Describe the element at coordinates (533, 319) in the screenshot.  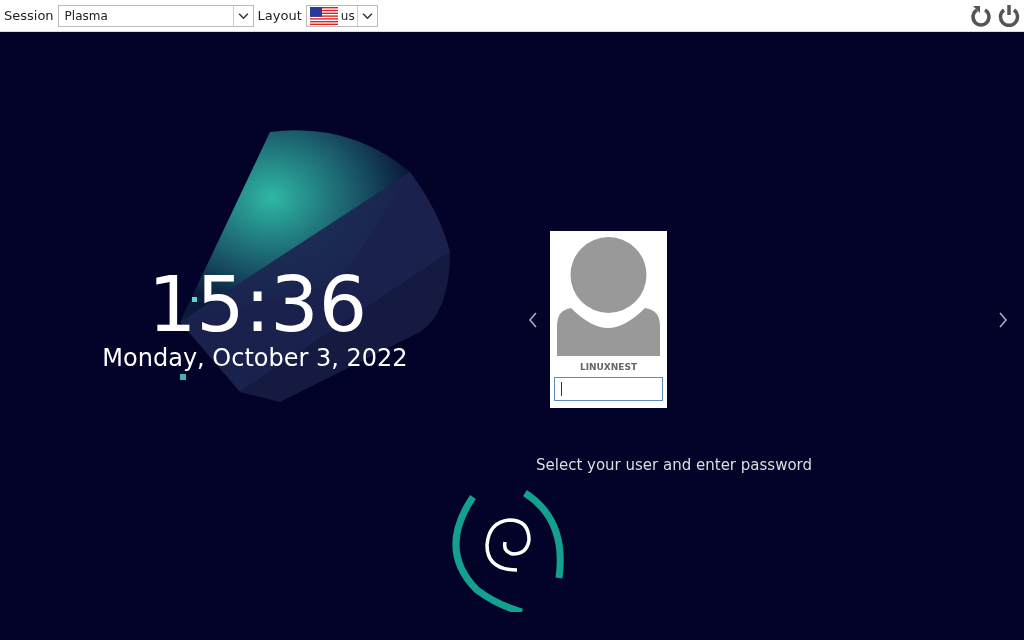
I see `chevron-left-icon` at that location.